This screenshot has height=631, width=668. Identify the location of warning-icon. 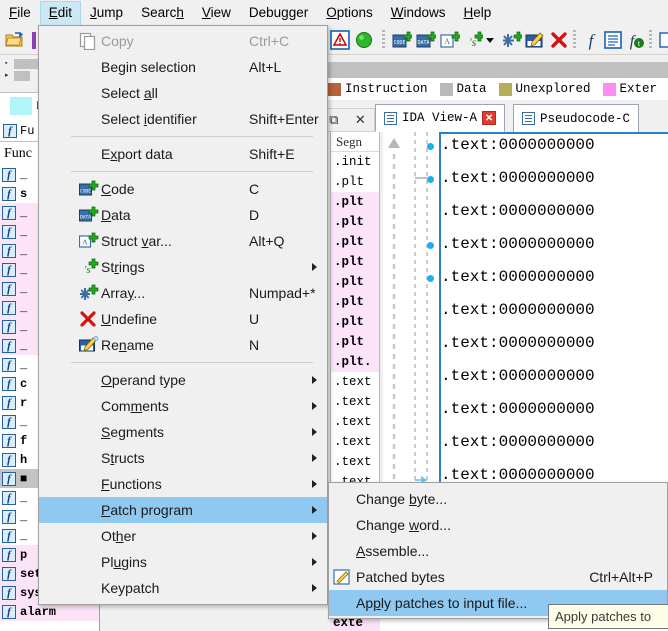
(340, 40).